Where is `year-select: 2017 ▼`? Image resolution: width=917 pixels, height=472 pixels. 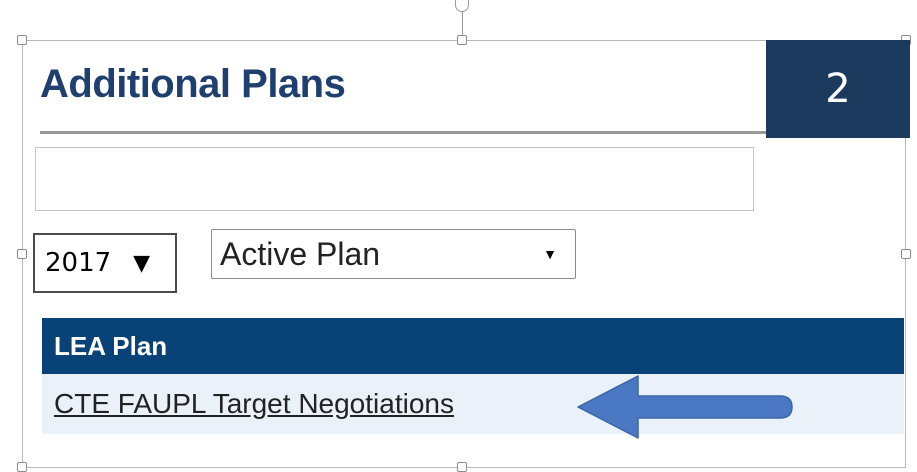 year-select: 2017 ▼ is located at coordinates (105, 263).